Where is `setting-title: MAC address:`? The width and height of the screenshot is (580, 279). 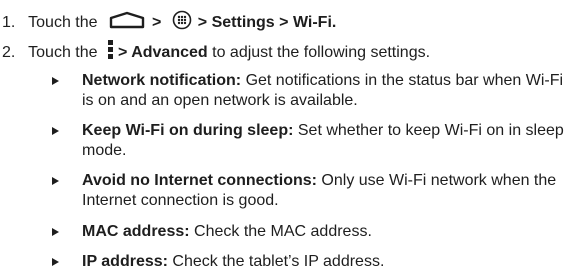 setting-title: MAC address: is located at coordinates (136, 231).